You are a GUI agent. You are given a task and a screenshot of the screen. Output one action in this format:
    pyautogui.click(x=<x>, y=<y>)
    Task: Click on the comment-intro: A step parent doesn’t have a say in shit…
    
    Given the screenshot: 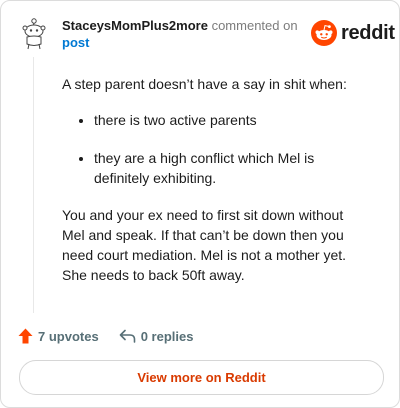 What is the action you would take?
    pyautogui.click(x=204, y=84)
    